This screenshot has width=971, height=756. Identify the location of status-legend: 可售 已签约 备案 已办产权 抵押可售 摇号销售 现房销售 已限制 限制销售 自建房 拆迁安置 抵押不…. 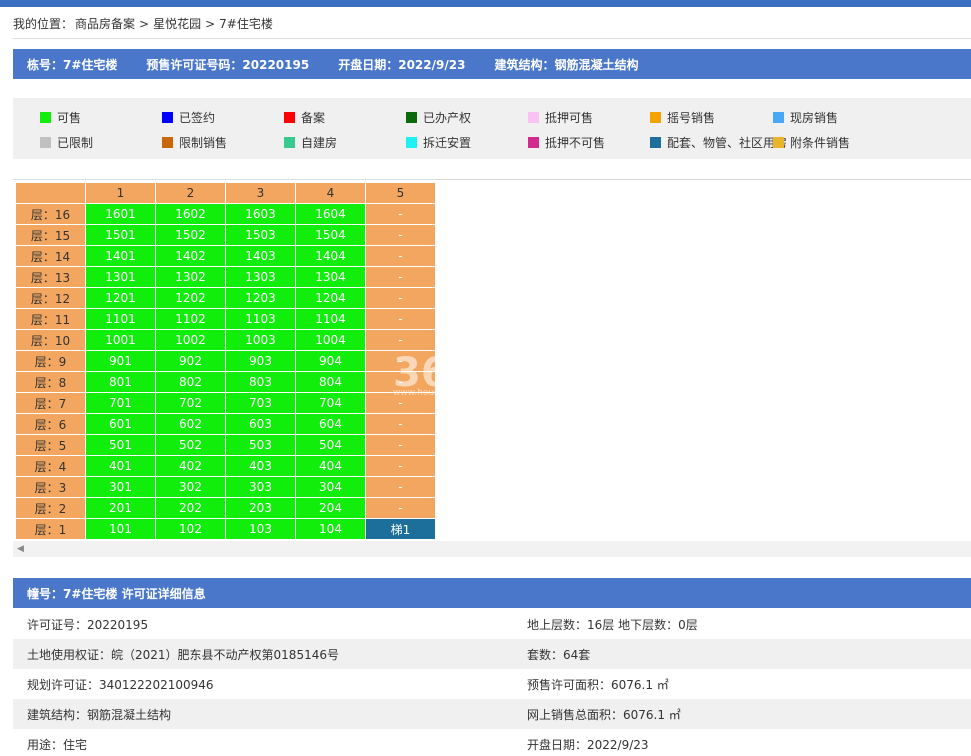
(492, 128).